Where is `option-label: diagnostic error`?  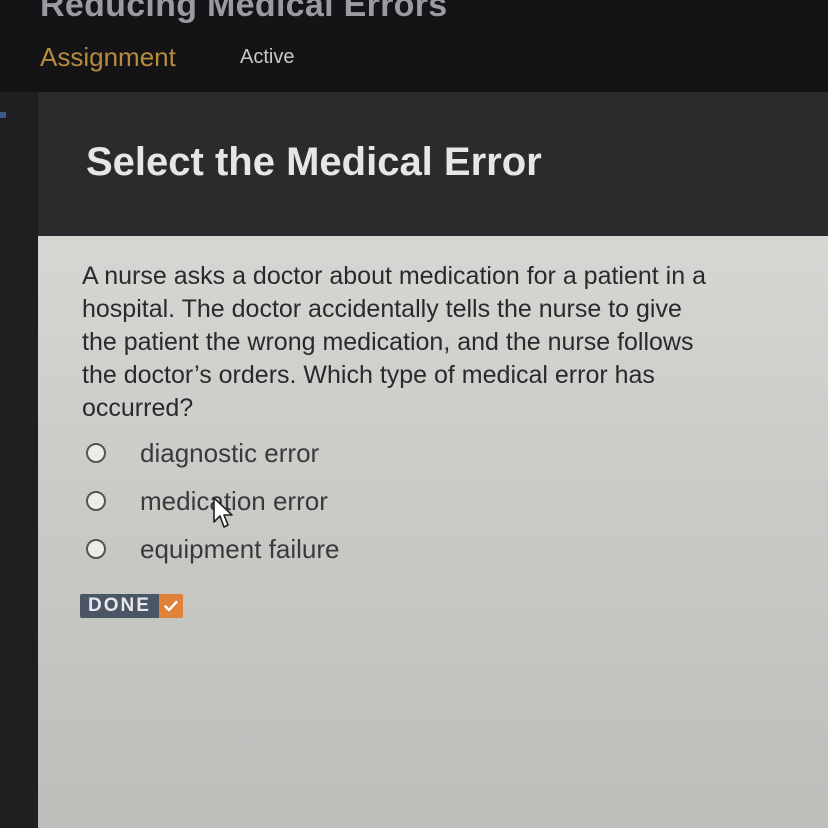
option-label: diagnostic error is located at coordinates (230, 452).